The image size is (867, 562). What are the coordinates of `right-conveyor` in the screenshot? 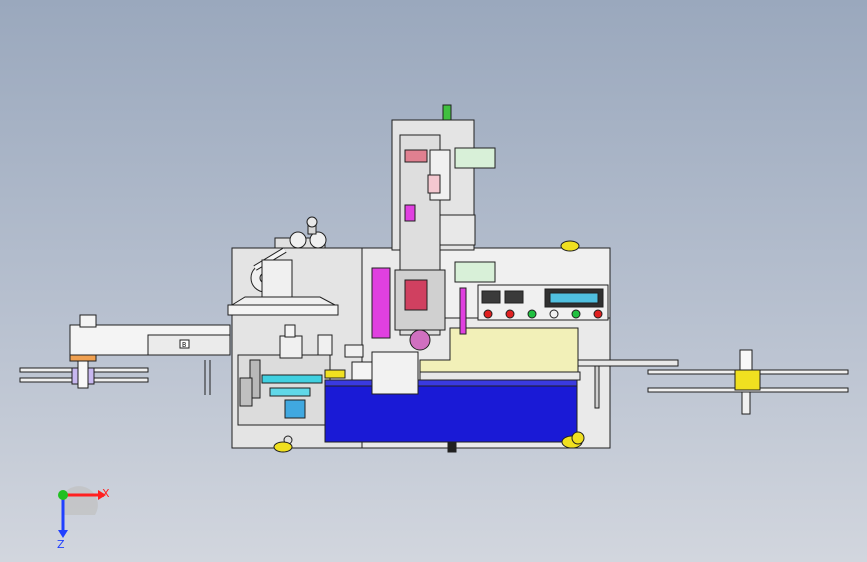 It's located at (713, 382).